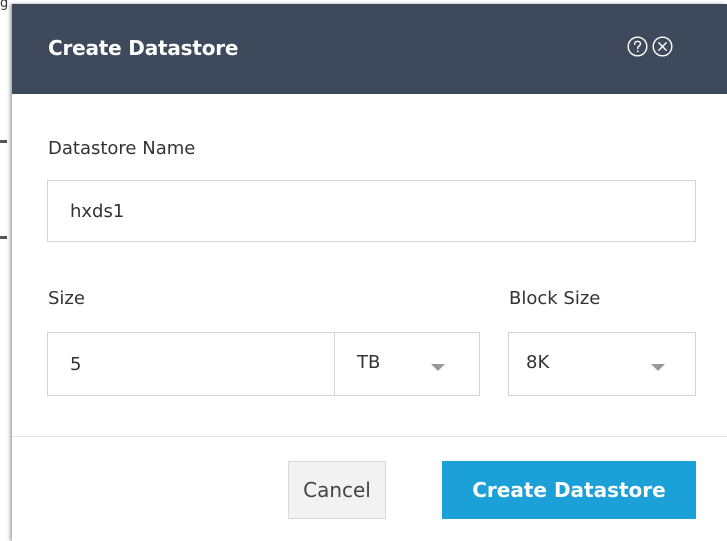 Image resolution: width=727 pixels, height=541 pixels. Describe the element at coordinates (4, 5) in the screenshot. I see `background-glyph: g` at that location.